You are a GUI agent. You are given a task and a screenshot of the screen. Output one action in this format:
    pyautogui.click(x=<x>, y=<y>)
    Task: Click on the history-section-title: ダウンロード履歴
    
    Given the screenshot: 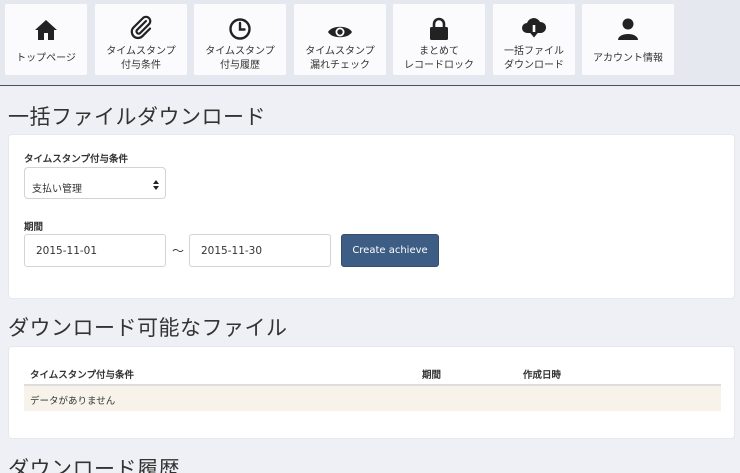 What is the action you would take?
    pyautogui.click(x=94, y=465)
    